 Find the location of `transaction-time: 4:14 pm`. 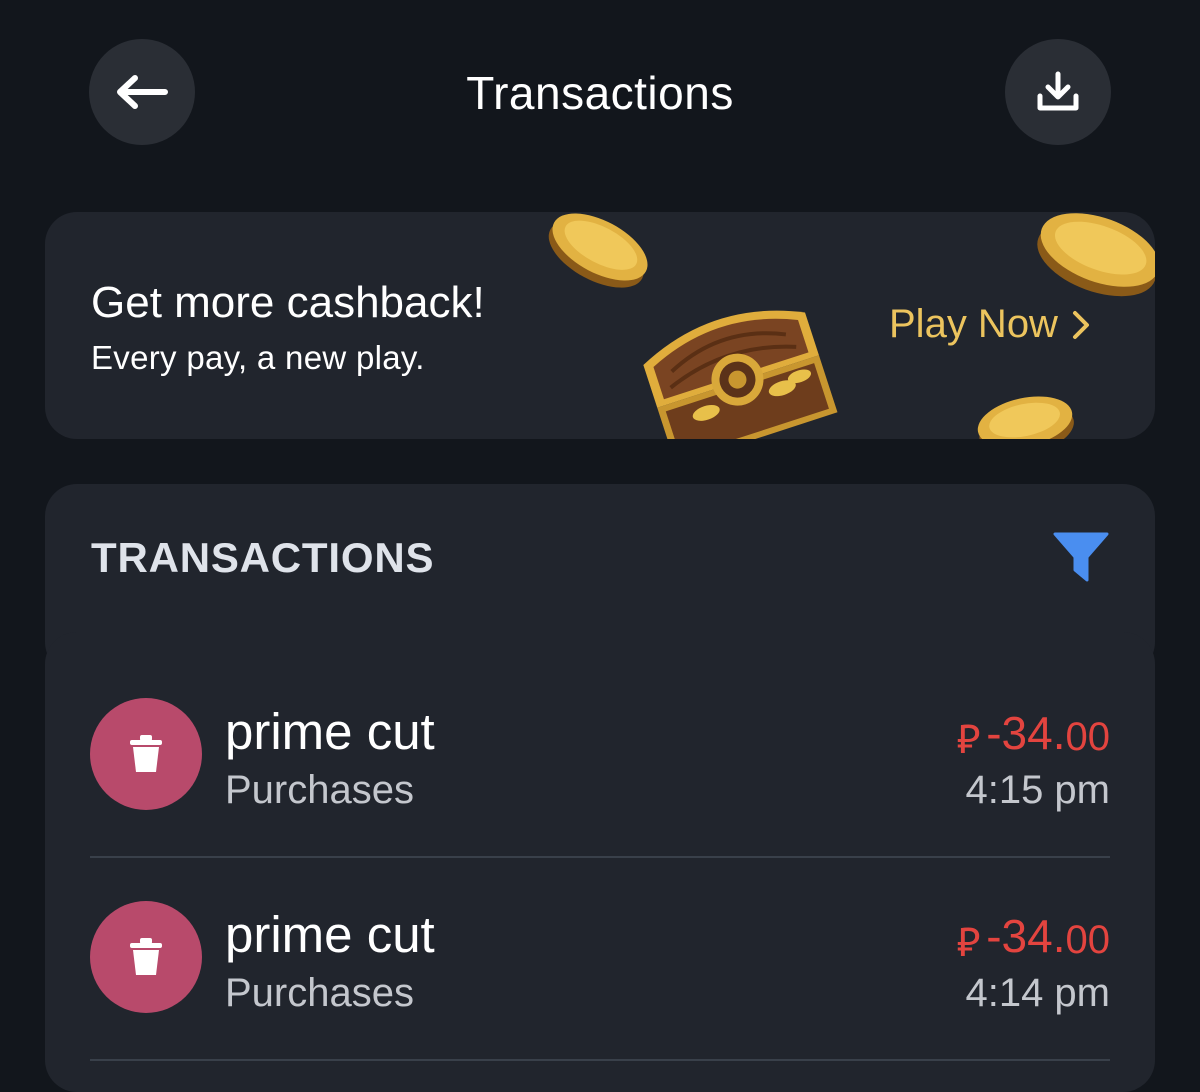

transaction-time: 4:14 pm is located at coordinates (1037, 993).